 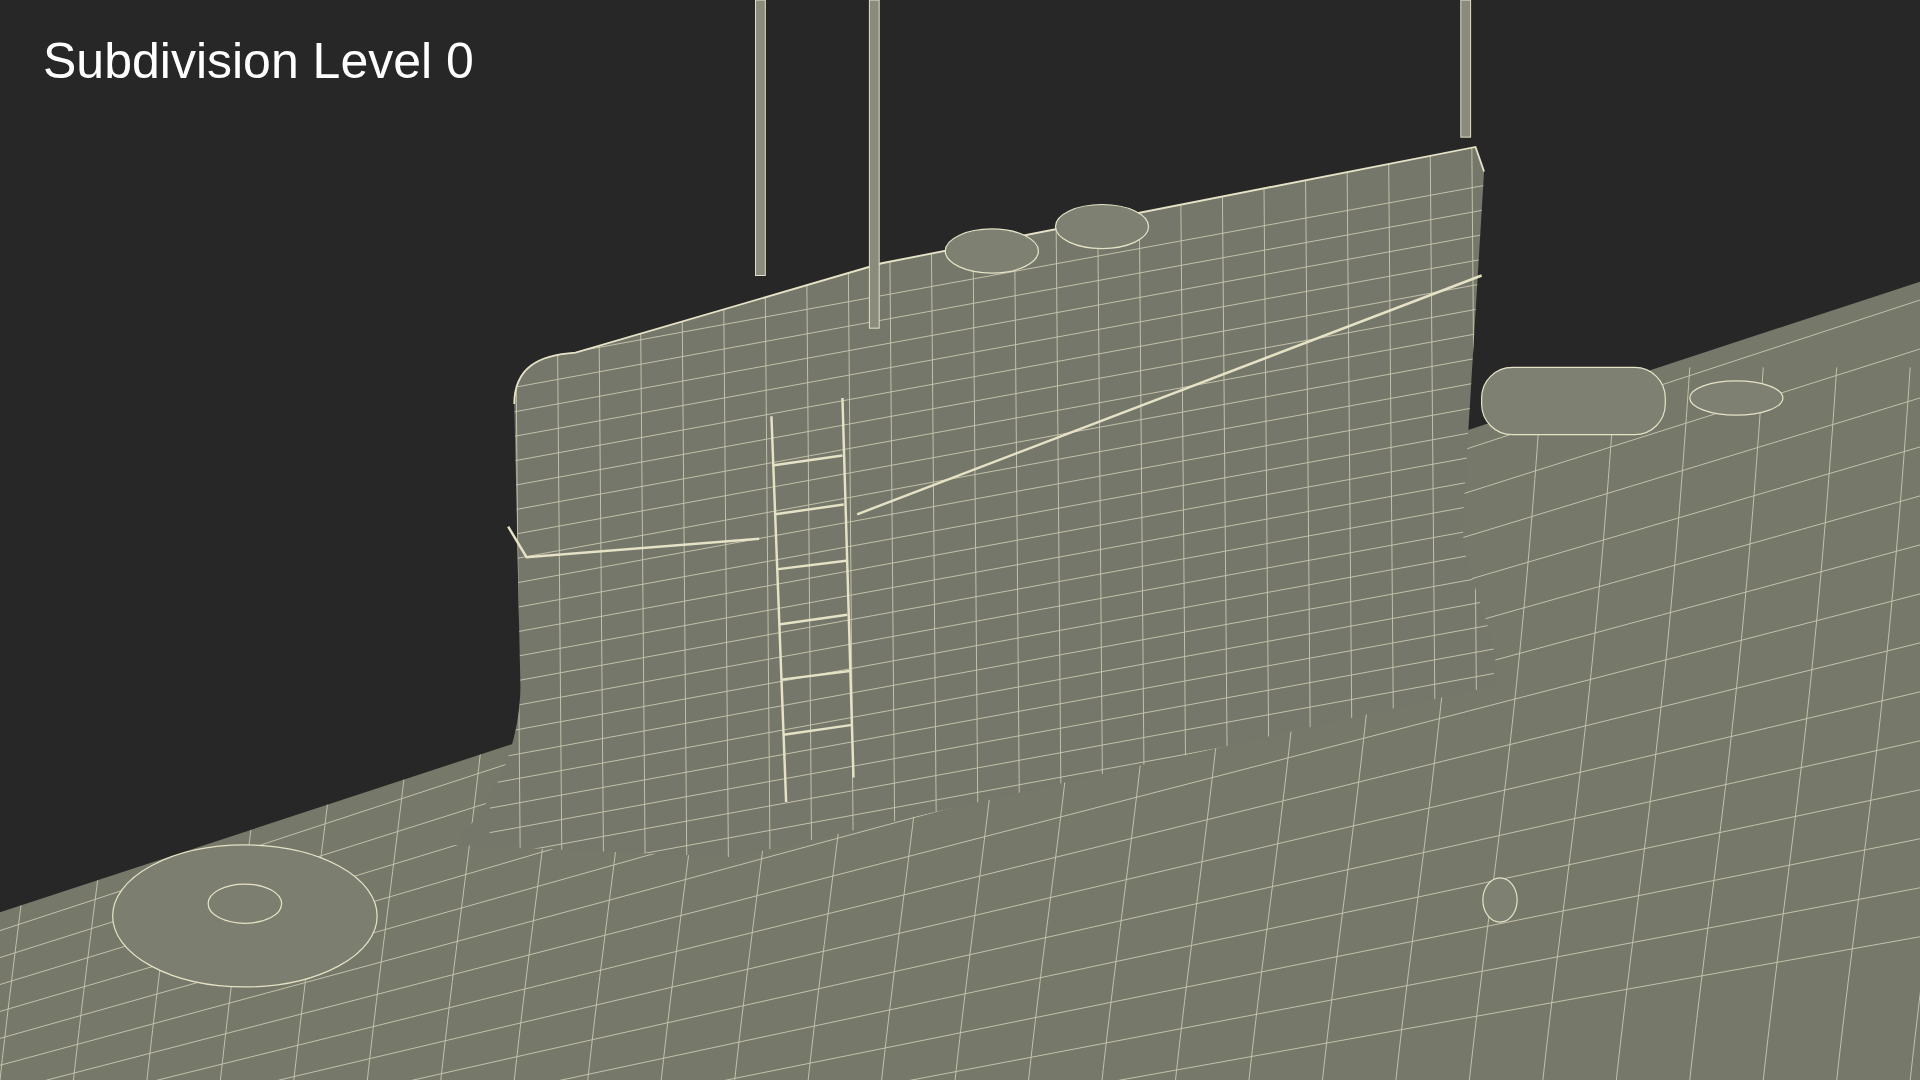 What do you see at coordinates (258, 61) in the screenshot?
I see `caption-text: Subdivision Level 0` at bounding box center [258, 61].